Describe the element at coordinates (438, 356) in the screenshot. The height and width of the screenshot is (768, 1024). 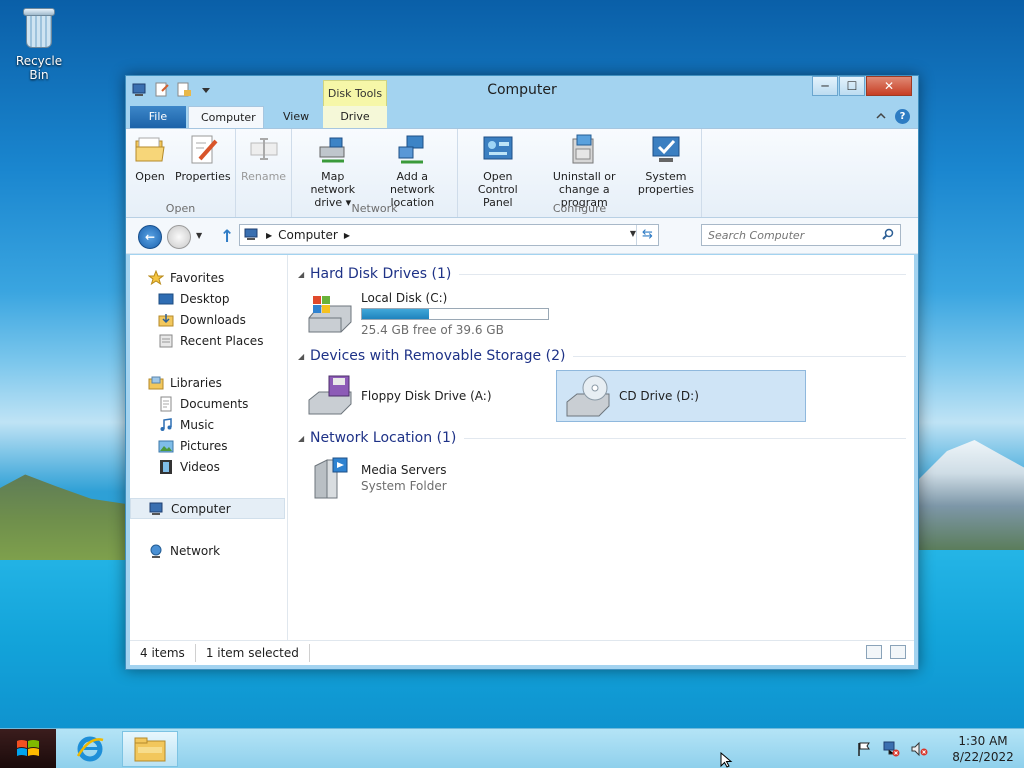
I see `group-title: Devices with Removable Storage (2)` at that location.